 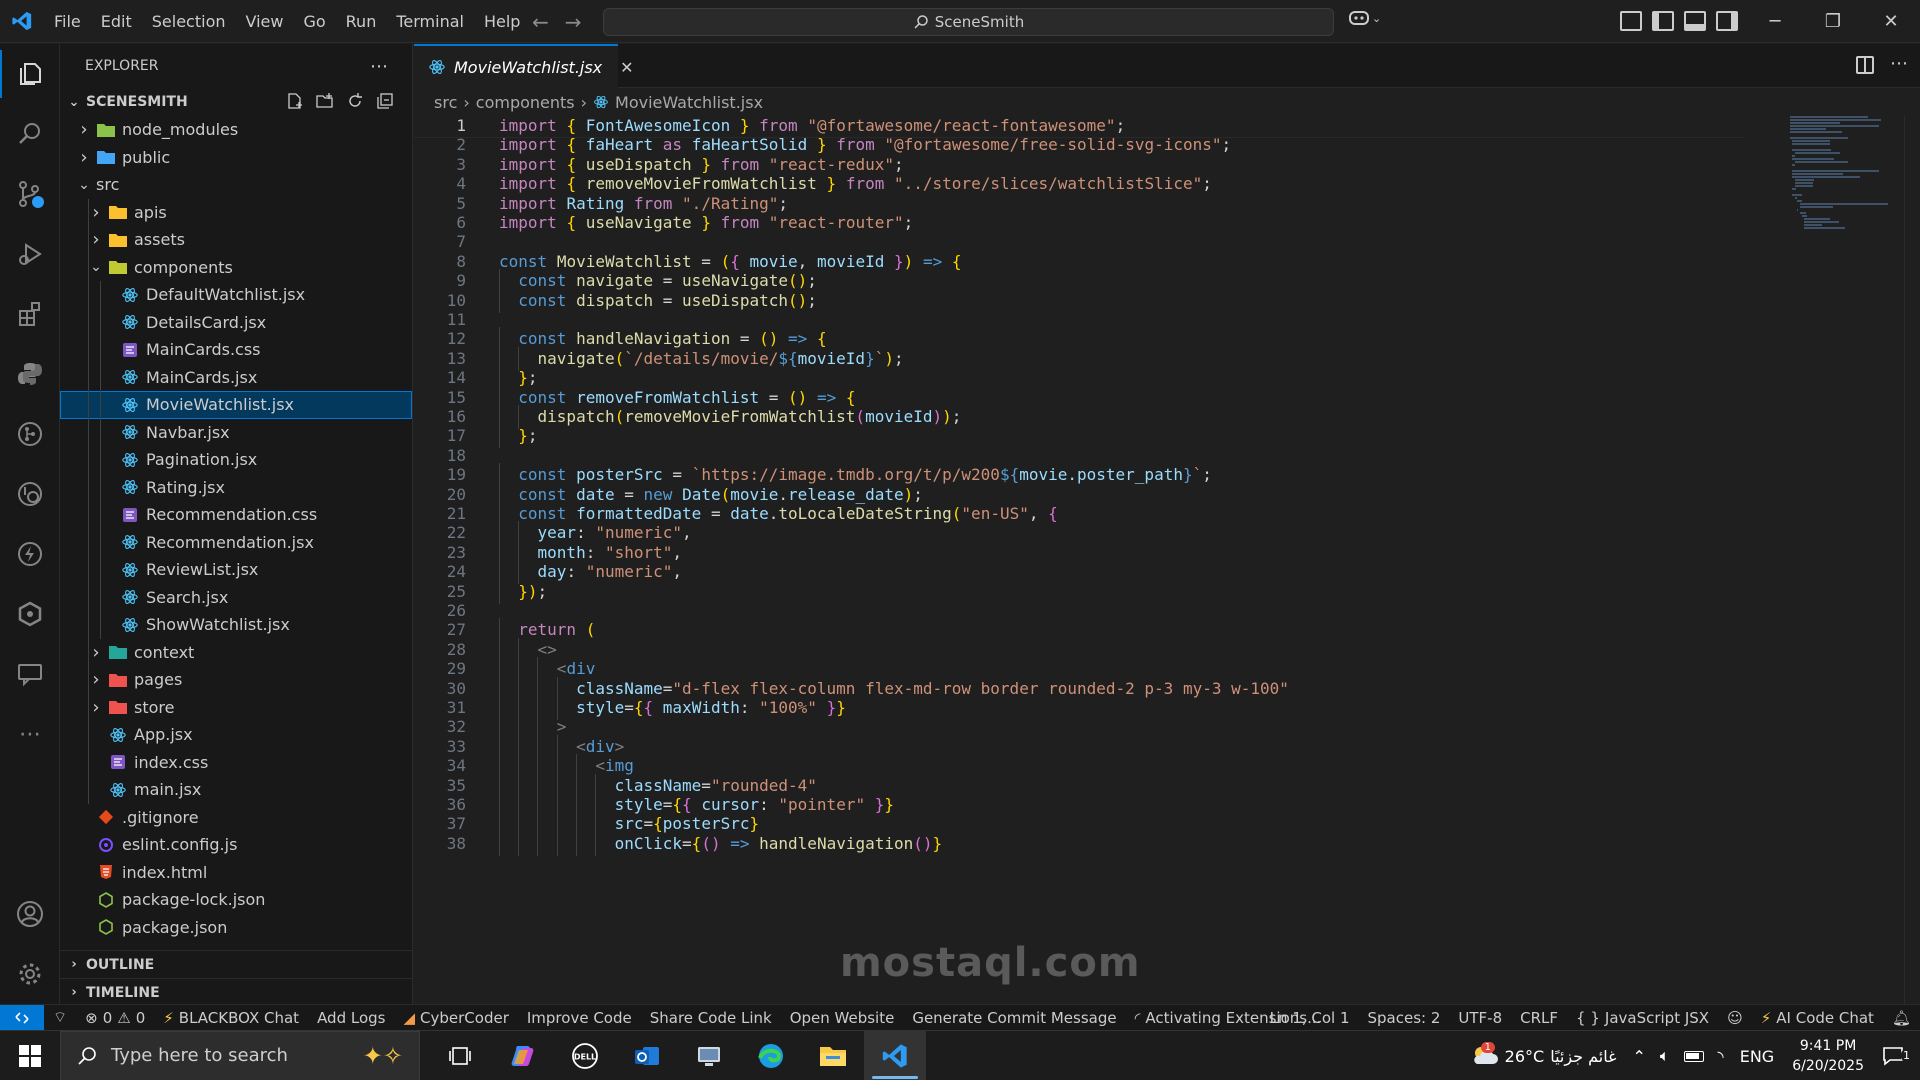 What do you see at coordinates (236, 680) in the screenshot?
I see `folder-item: › pages` at bounding box center [236, 680].